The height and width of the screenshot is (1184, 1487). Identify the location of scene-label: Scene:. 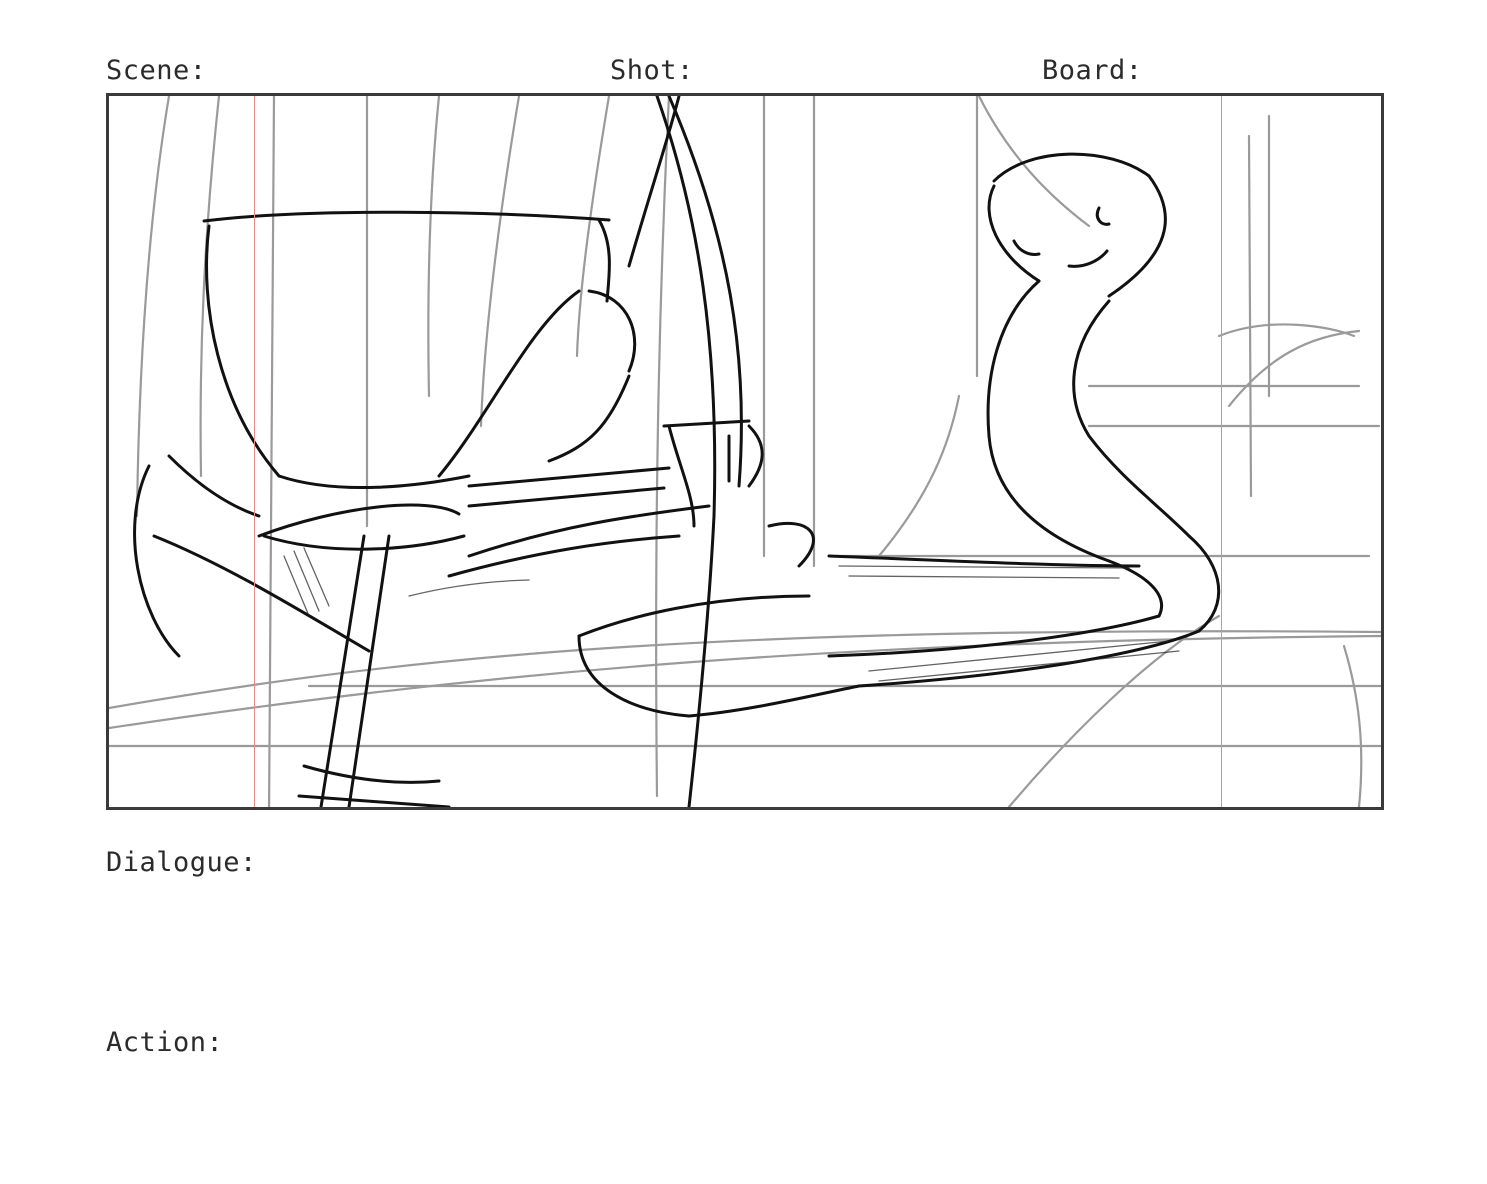
(156, 70).